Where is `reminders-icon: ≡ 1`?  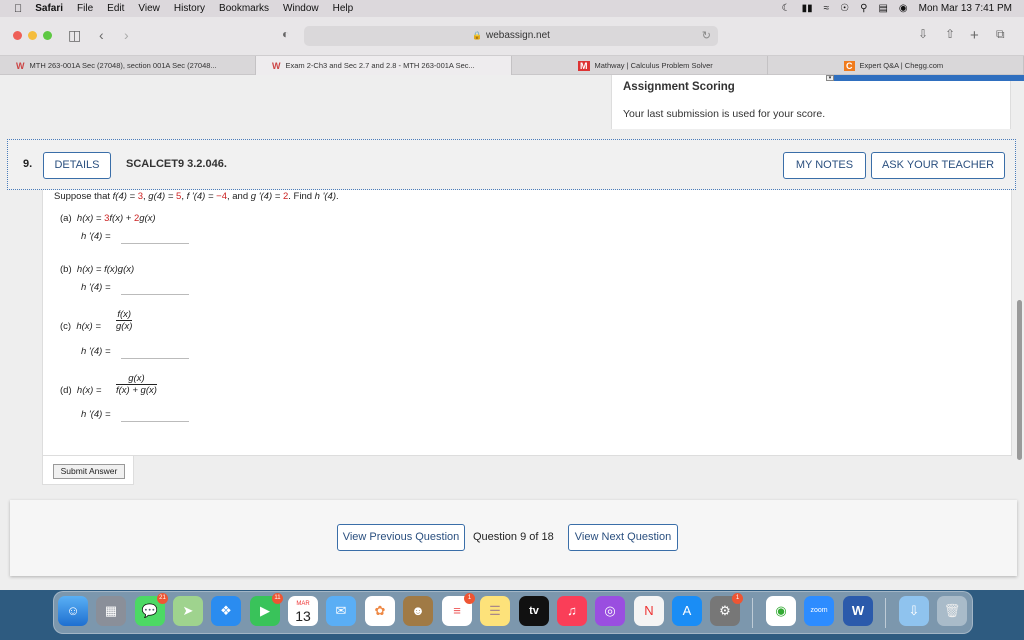
reminders-icon: ≡ 1 is located at coordinates (458, 609).